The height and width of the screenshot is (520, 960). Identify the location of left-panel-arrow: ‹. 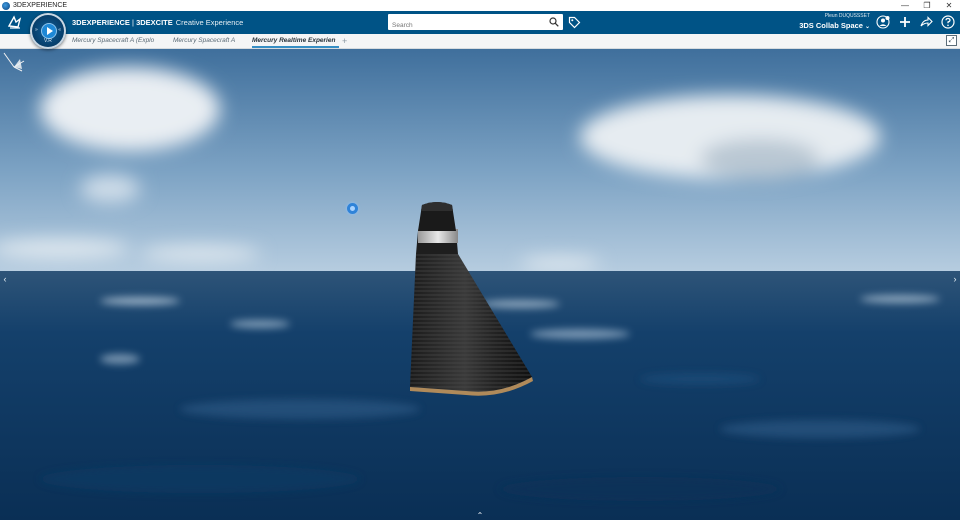
(5, 279).